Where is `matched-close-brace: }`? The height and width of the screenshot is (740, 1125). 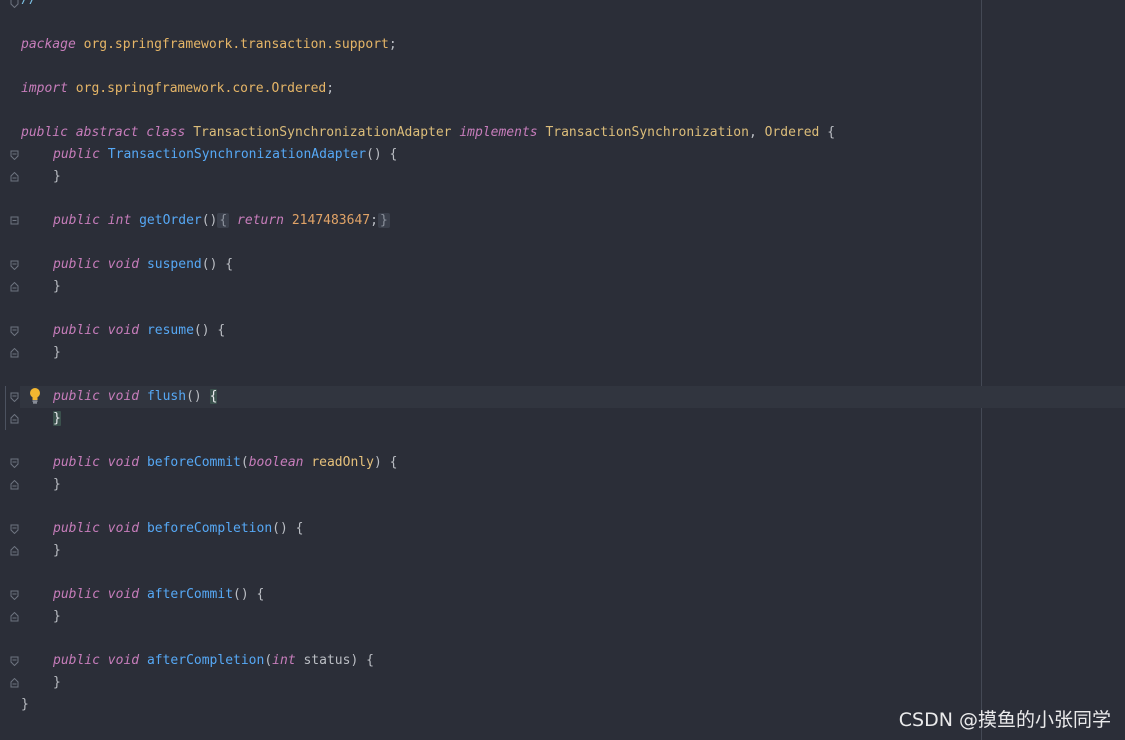
matched-close-brace: } is located at coordinates (57, 418).